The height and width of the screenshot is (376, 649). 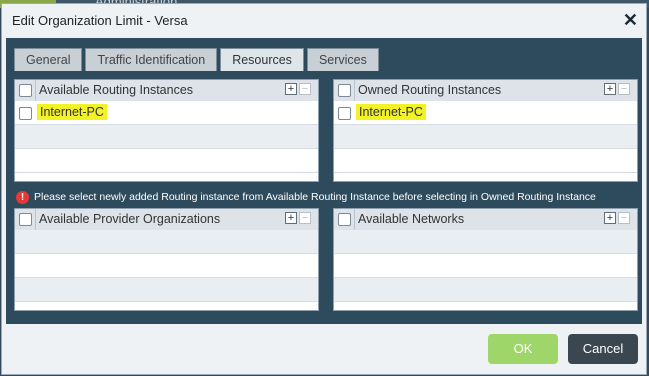 What do you see at coordinates (130, 219) in the screenshot?
I see `grid-header-label: Available Provider Organizations` at bounding box center [130, 219].